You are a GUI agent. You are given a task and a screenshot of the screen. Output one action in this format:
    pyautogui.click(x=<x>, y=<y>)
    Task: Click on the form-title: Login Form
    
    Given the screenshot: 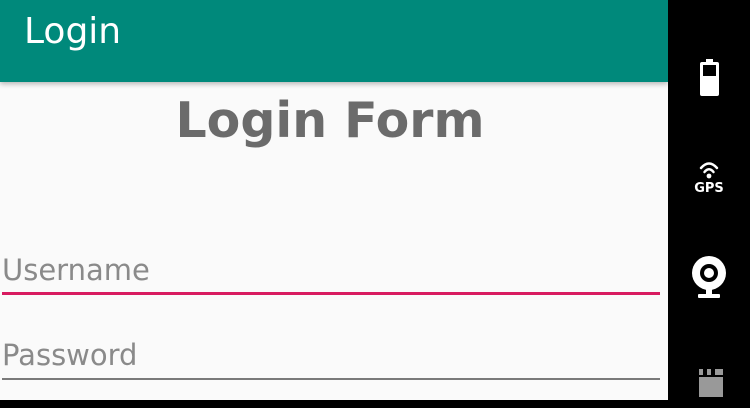 What is the action you would take?
    pyautogui.click(x=330, y=120)
    